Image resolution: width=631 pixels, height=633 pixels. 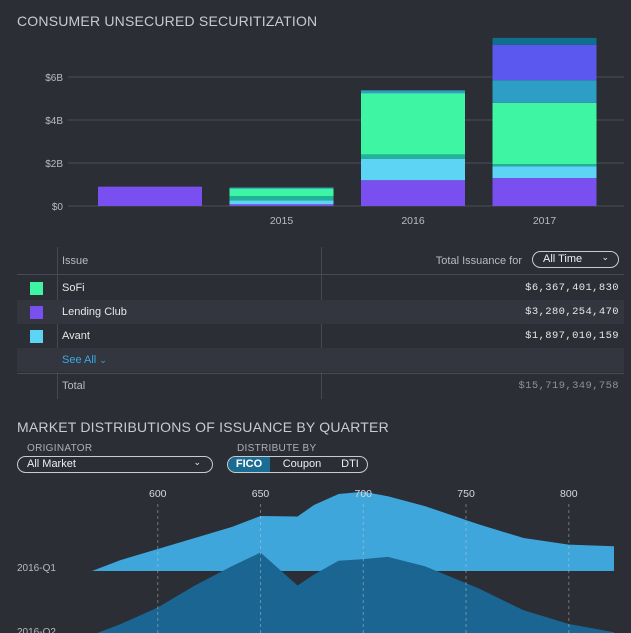 What do you see at coordinates (282, 221) in the screenshot?
I see `x-tick-label: 2015` at bounding box center [282, 221].